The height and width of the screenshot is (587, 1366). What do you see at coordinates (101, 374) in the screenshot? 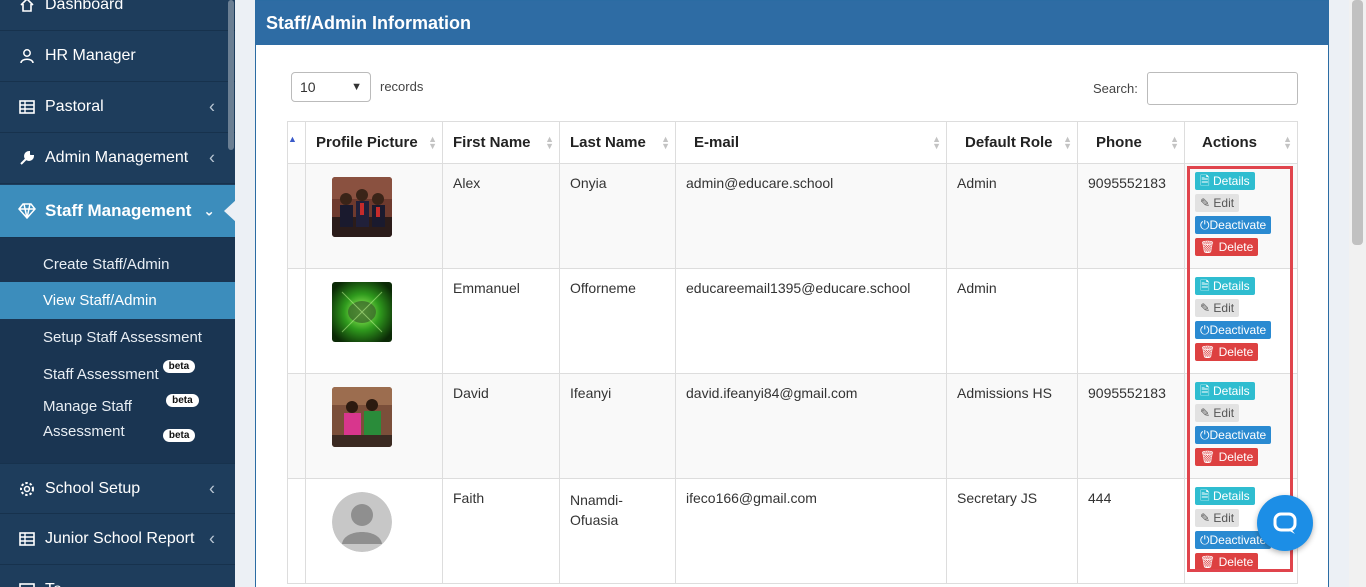
I see `submenu-item-label: Staff Assessment` at bounding box center [101, 374].